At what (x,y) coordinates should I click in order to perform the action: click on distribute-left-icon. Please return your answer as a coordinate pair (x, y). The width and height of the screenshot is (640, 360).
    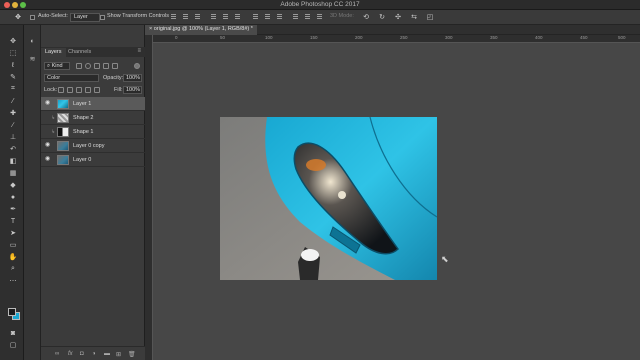
    Looking at the image, I should click on (295, 16).